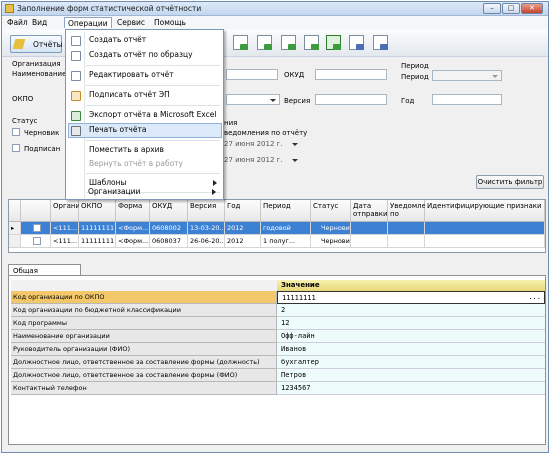  Describe the element at coordinates (411, 323) in the screenshot. I see `property-value: 12` at that location.